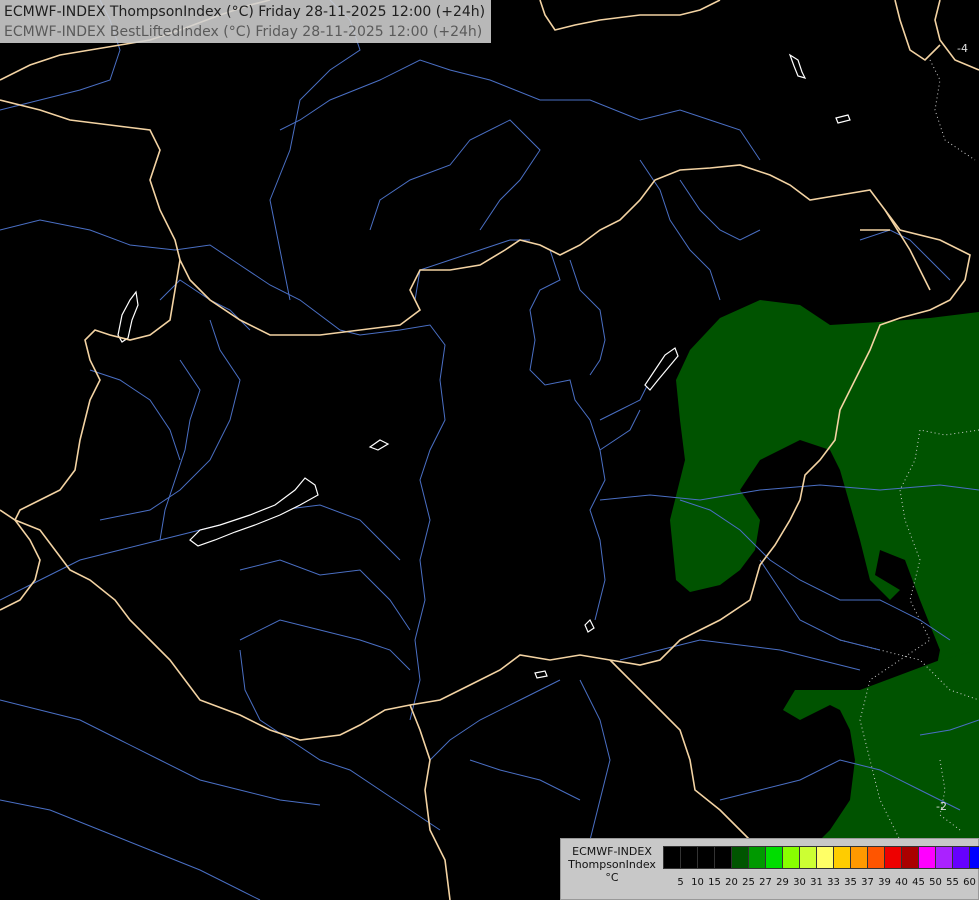  I want to click on legend-tick-label: 35, so click(850, 882).